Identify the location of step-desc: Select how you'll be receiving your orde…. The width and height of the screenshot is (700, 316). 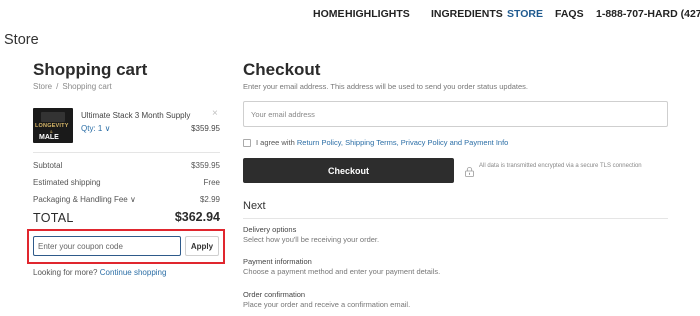
(311, 239).